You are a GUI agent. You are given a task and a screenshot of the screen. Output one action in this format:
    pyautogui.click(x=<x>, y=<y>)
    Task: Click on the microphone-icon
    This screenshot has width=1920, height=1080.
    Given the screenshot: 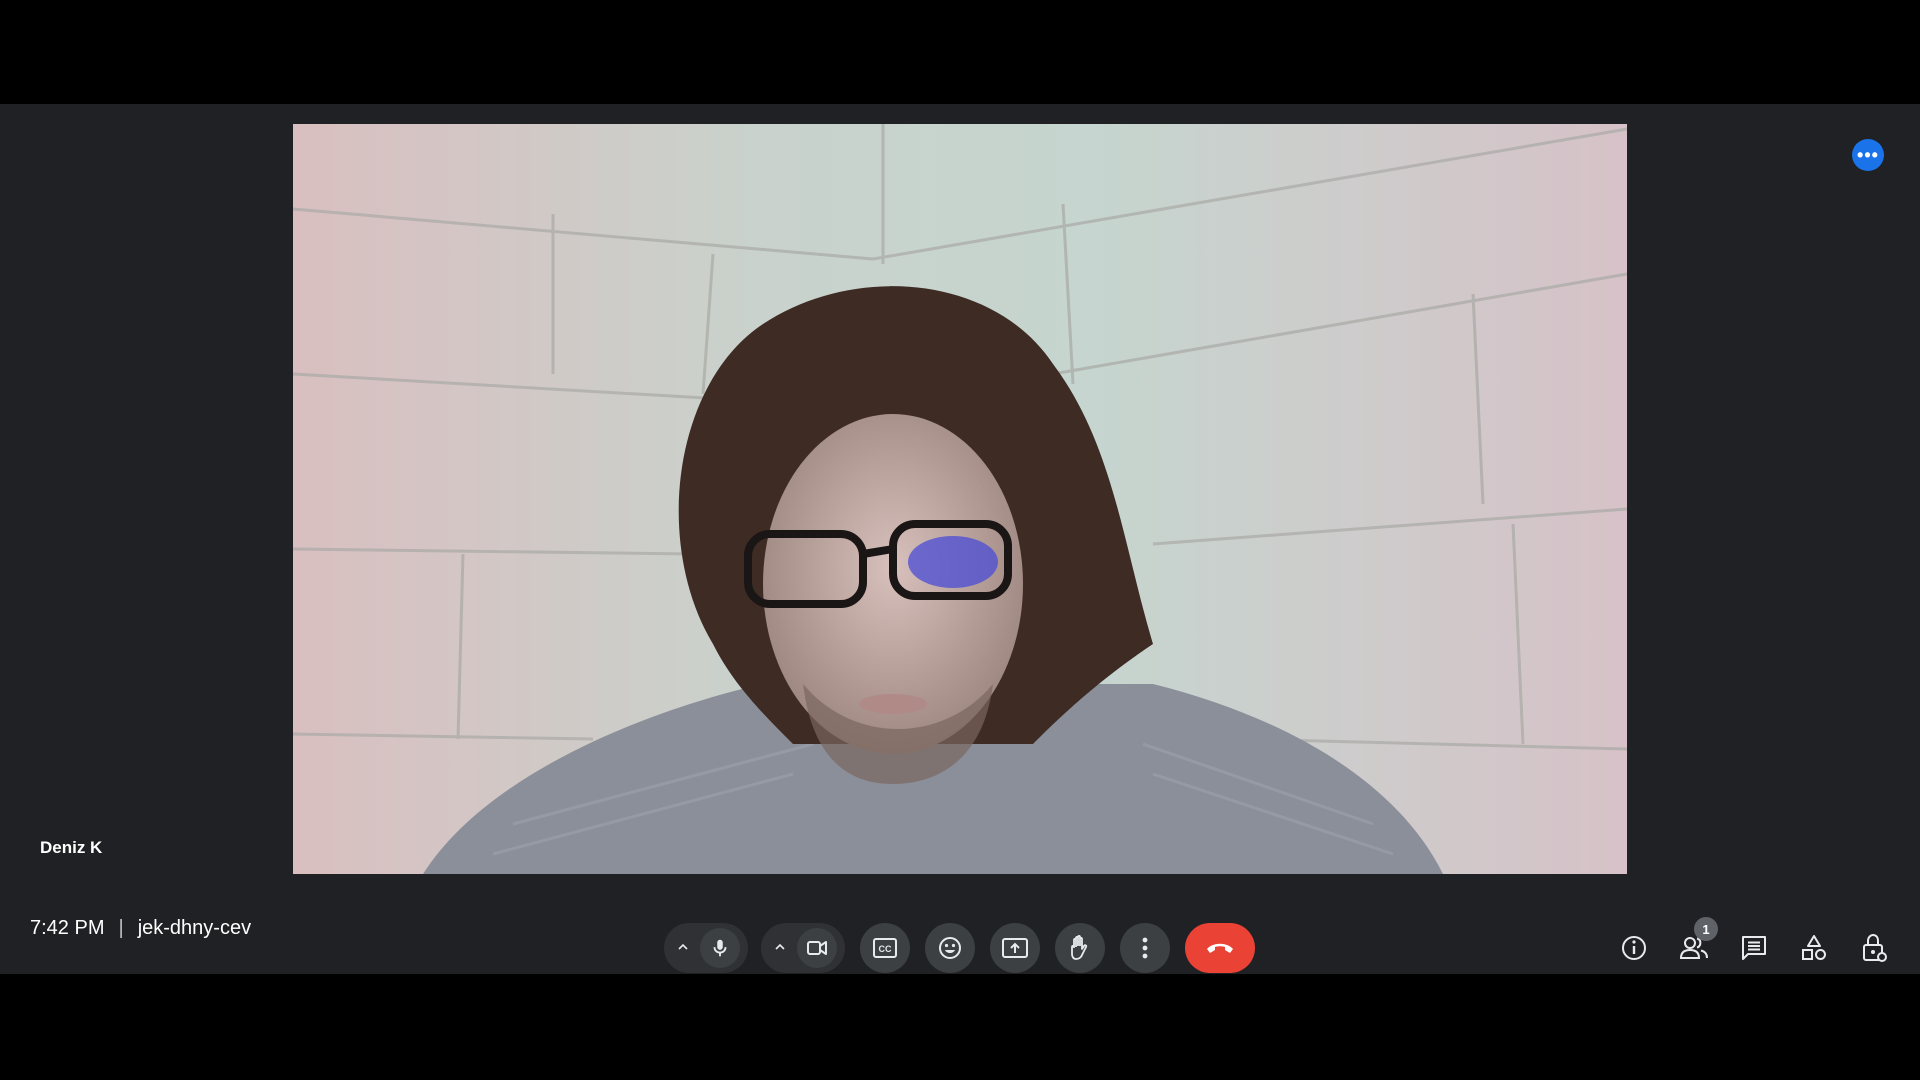 What is the action you would take?
    pyautogui.click(x=720, y=948)
    